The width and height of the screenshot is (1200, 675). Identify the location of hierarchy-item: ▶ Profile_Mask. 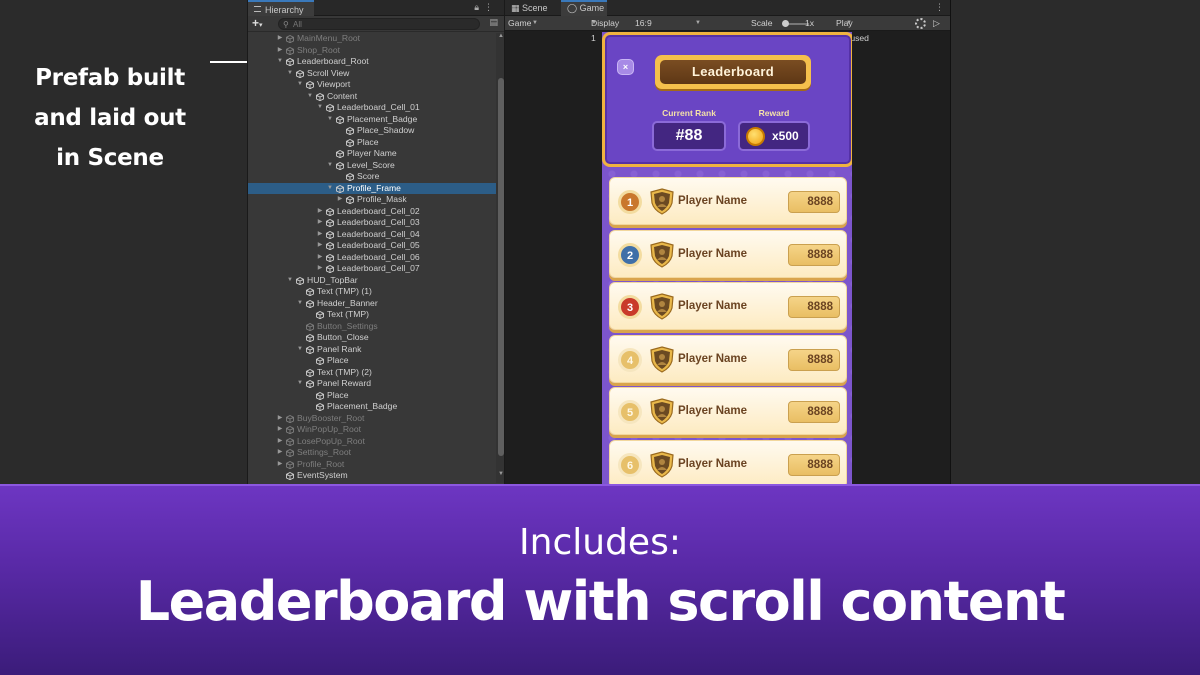
(372, 200).